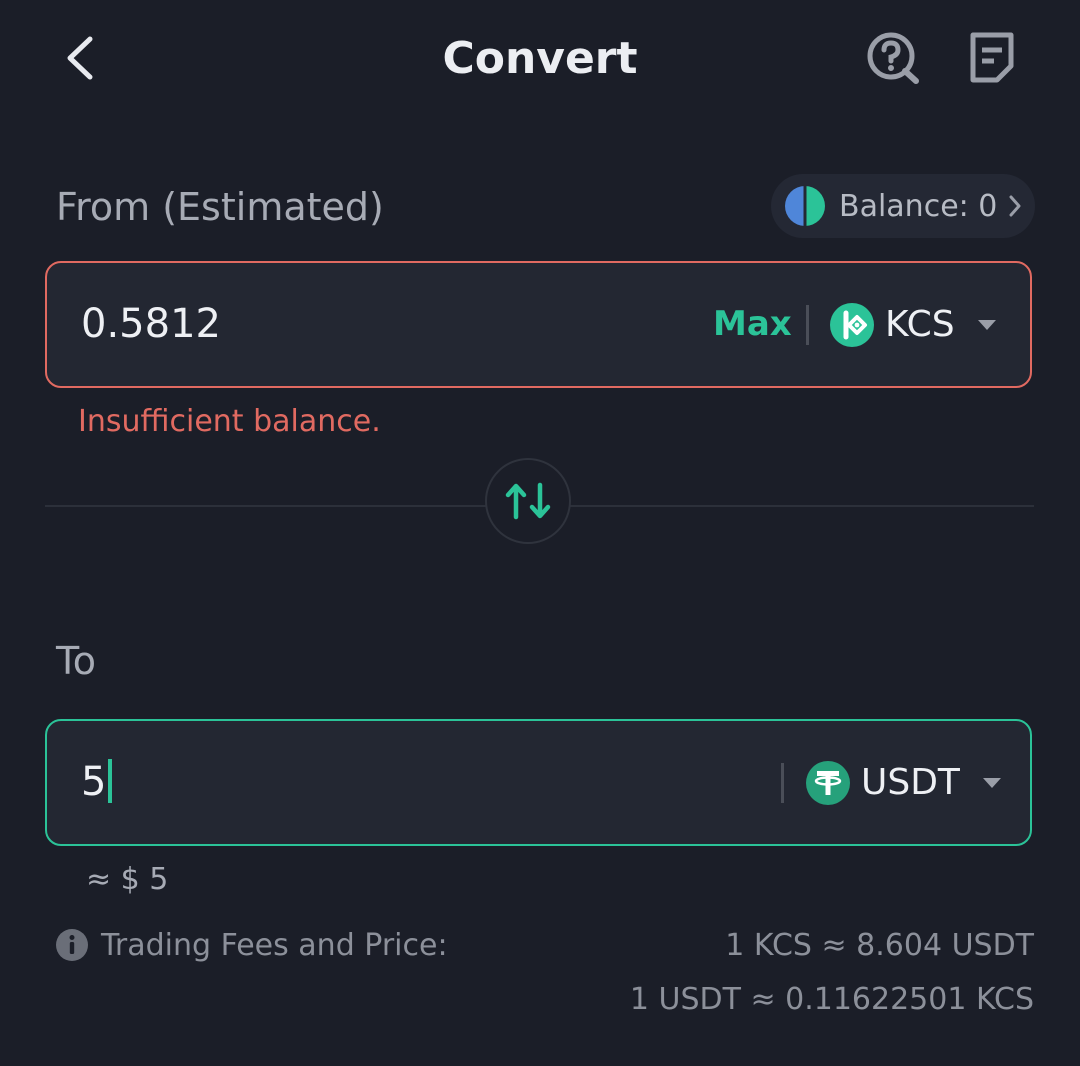 The height and width of the screenshot is (1066, 1080). Describe the element at coordinates (274, 945) in the screenshot. I see `fees-label: Trading Fees and Price:` at that location.